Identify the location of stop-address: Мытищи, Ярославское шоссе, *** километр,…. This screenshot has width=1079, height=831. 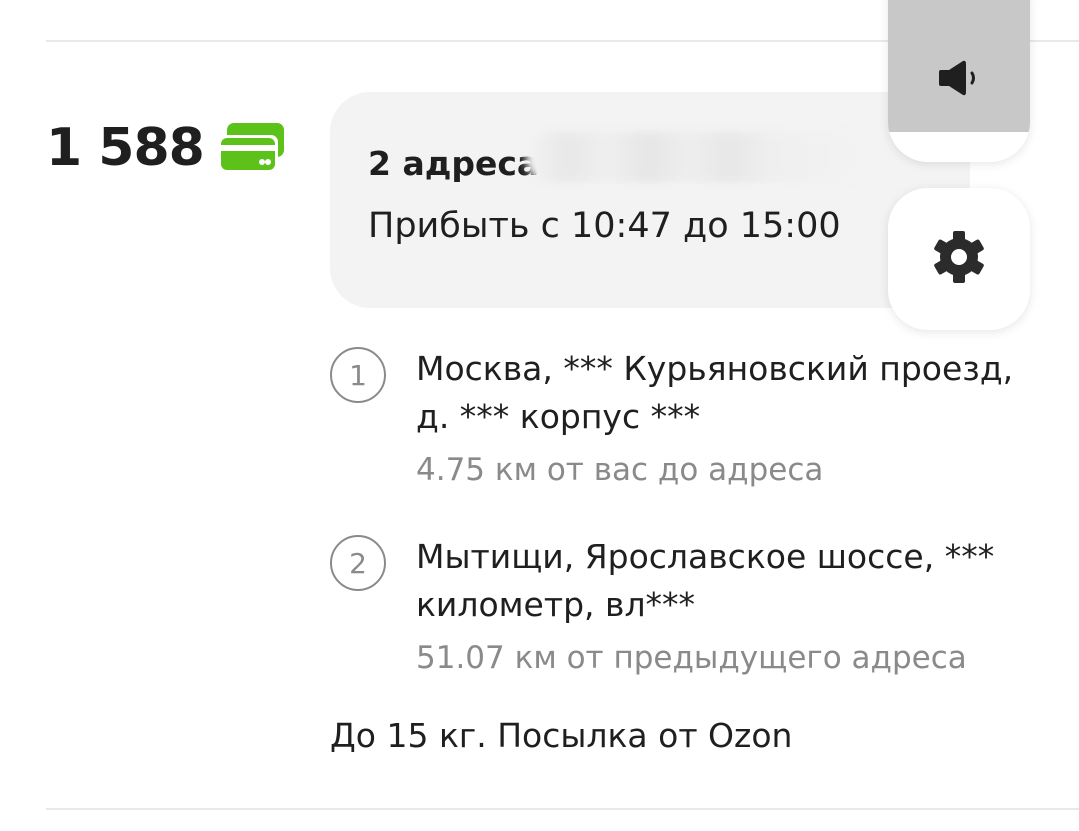
(705, 580).